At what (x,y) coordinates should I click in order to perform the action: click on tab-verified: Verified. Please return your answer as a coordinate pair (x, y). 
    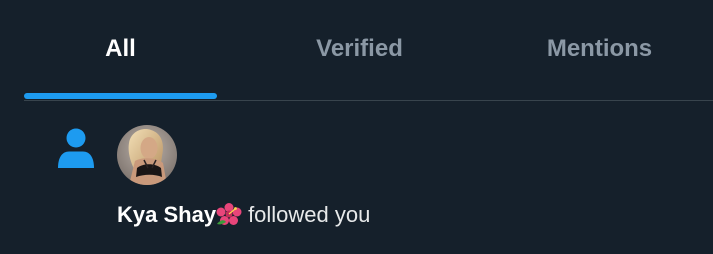
    Looking at the image, I should click on (359, 50).